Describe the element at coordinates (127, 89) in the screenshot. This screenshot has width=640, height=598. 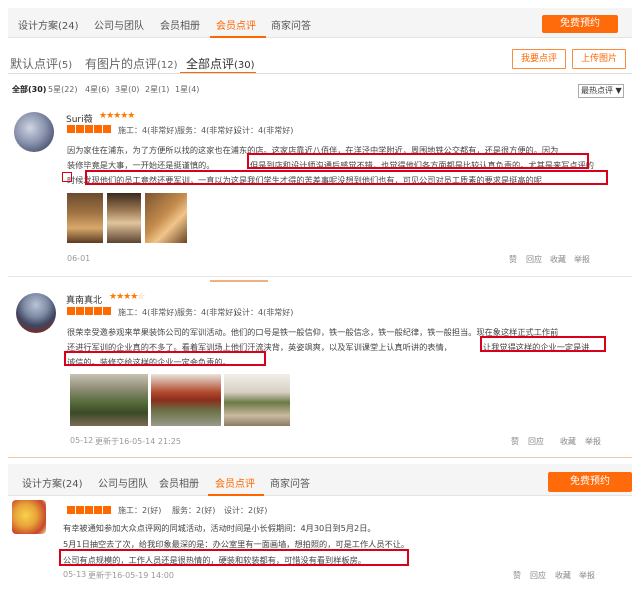
I see `filter-3-star: 3星(0)` at that location.